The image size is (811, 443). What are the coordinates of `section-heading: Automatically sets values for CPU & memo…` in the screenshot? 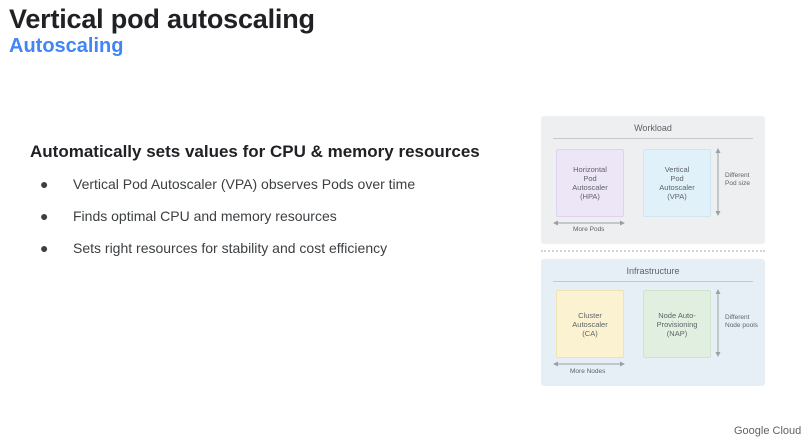 It's located at (255, 151).